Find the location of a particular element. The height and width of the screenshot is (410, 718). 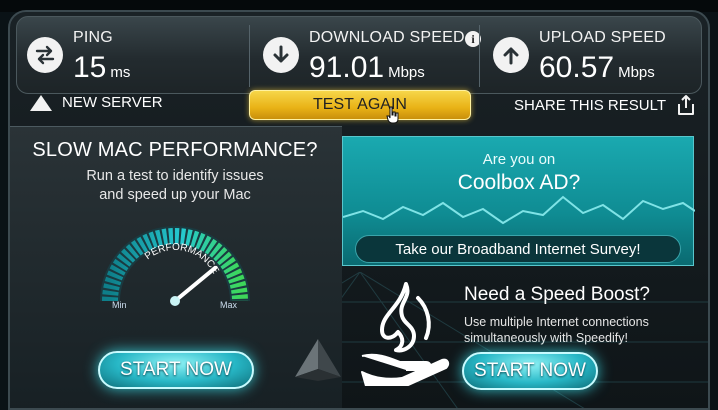

new-server-button: NEW SERVER is located at coordinates (96, 102).